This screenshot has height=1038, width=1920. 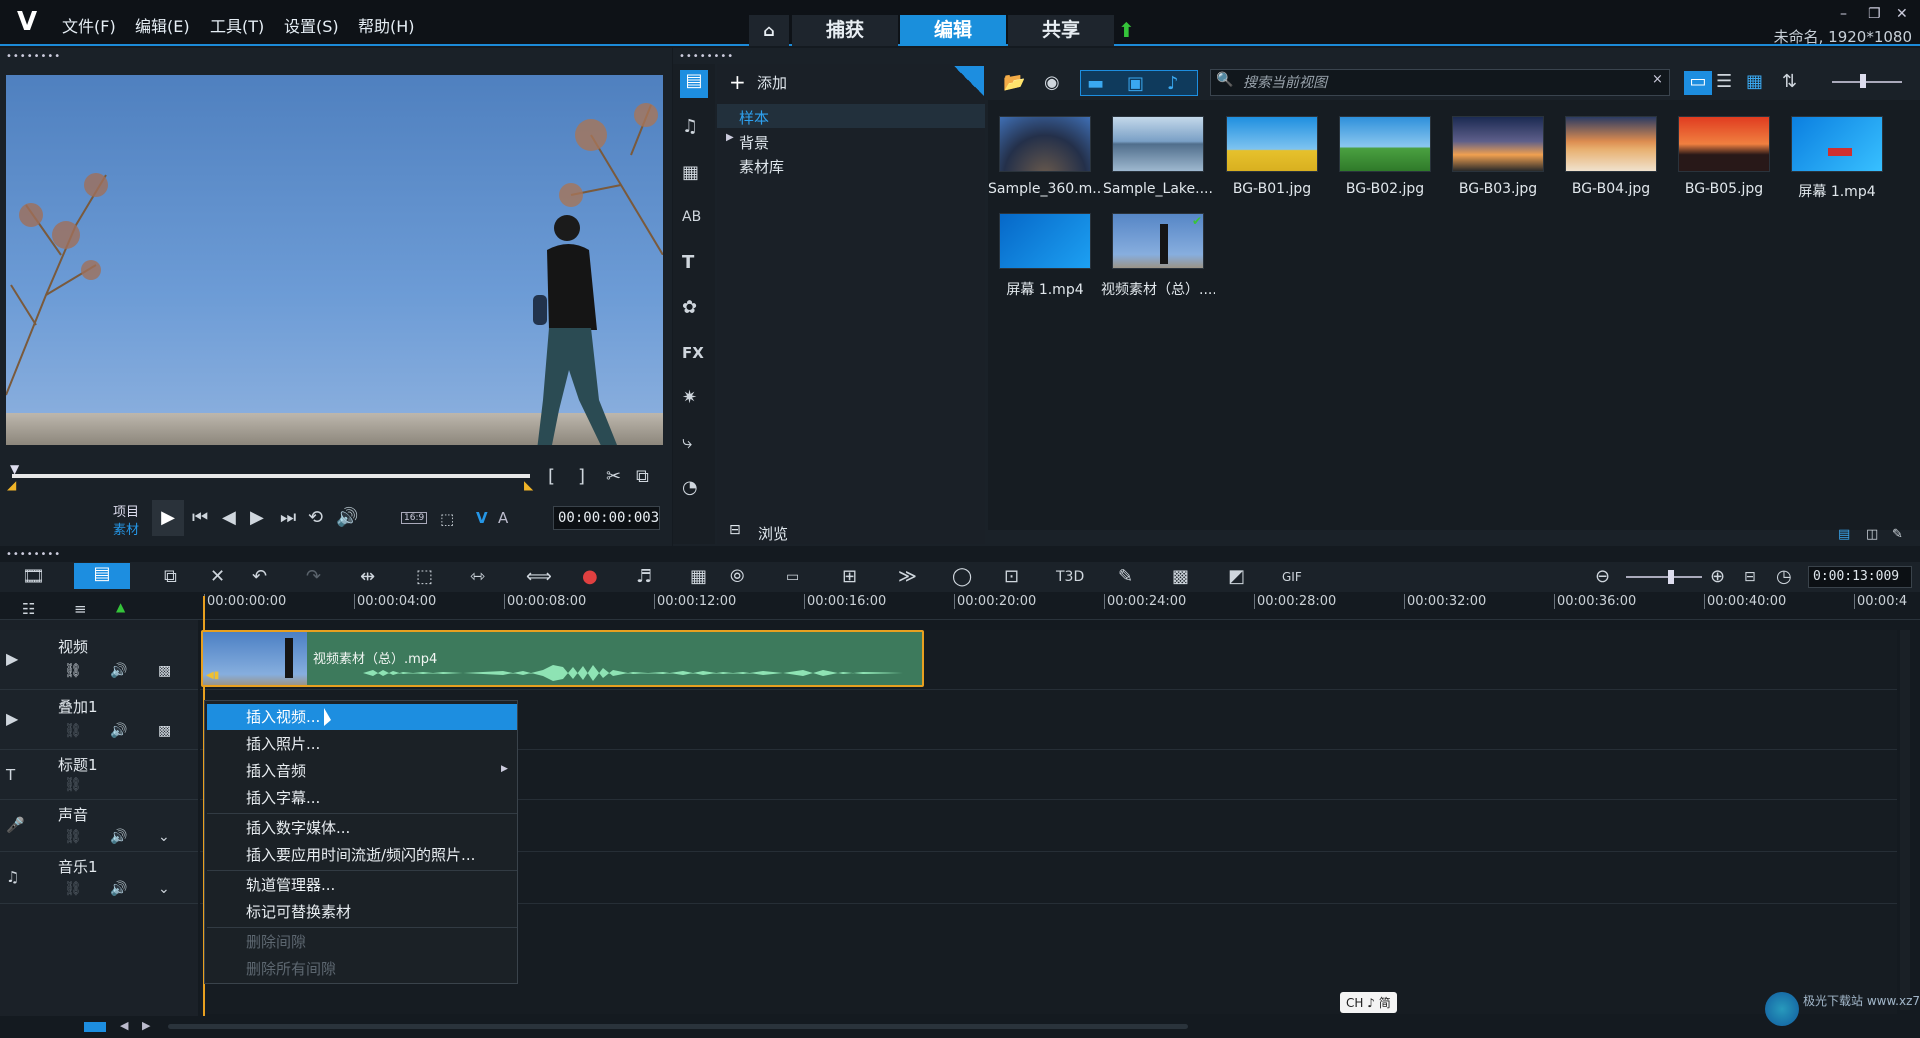 What do you see at coordinates (1789, 82) in the screenshot?
I see `sort-icon: ⇅` at bounding box center [1789, 82].